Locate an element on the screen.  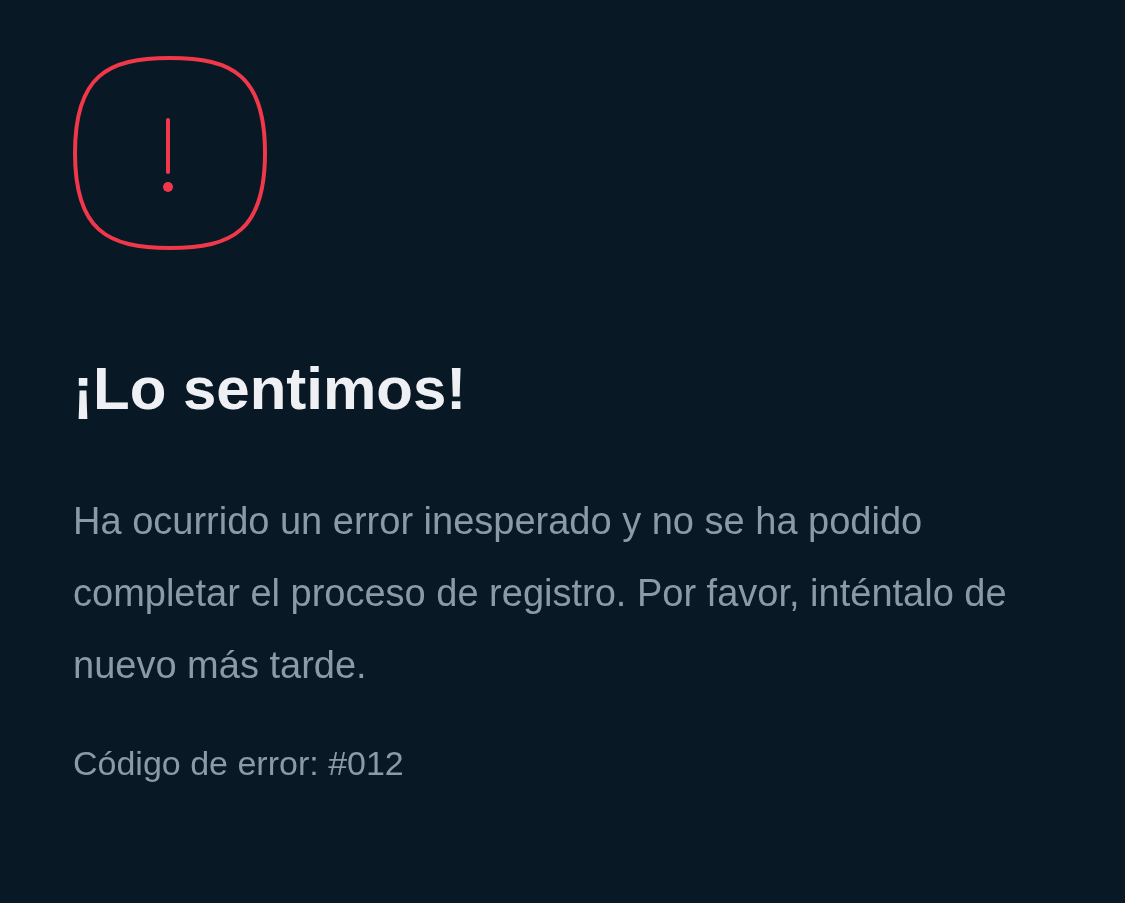
error-title: ¡Lo sentimos! is located at coordinates (270, 389).